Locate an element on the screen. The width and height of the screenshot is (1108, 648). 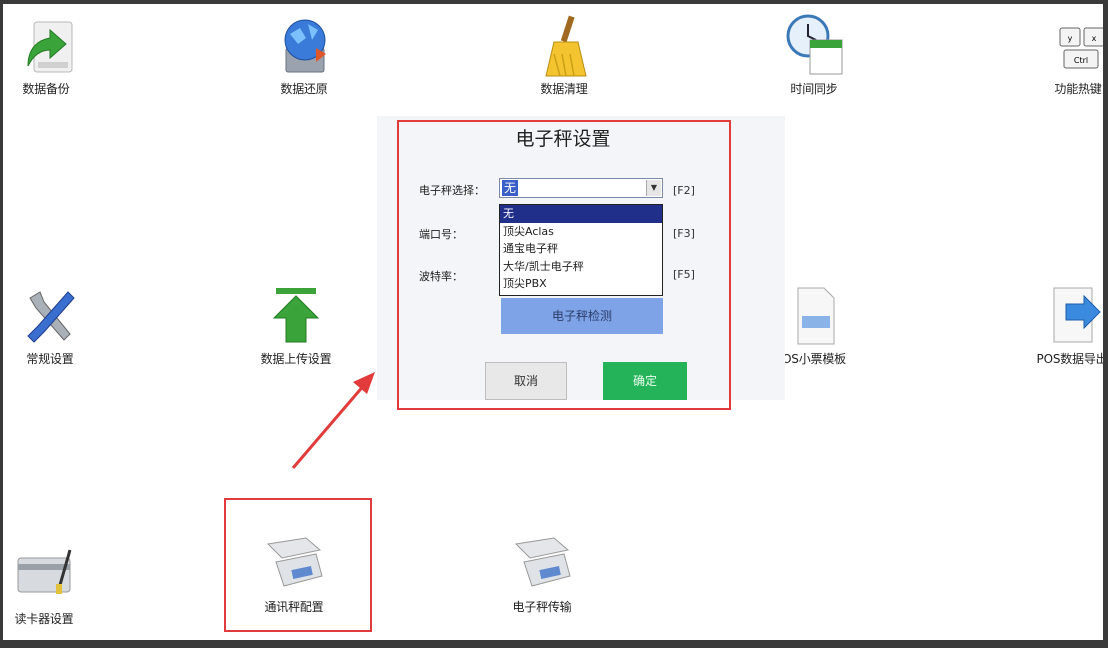
pointer-arrow-icon is located at coordinates (333, 420).